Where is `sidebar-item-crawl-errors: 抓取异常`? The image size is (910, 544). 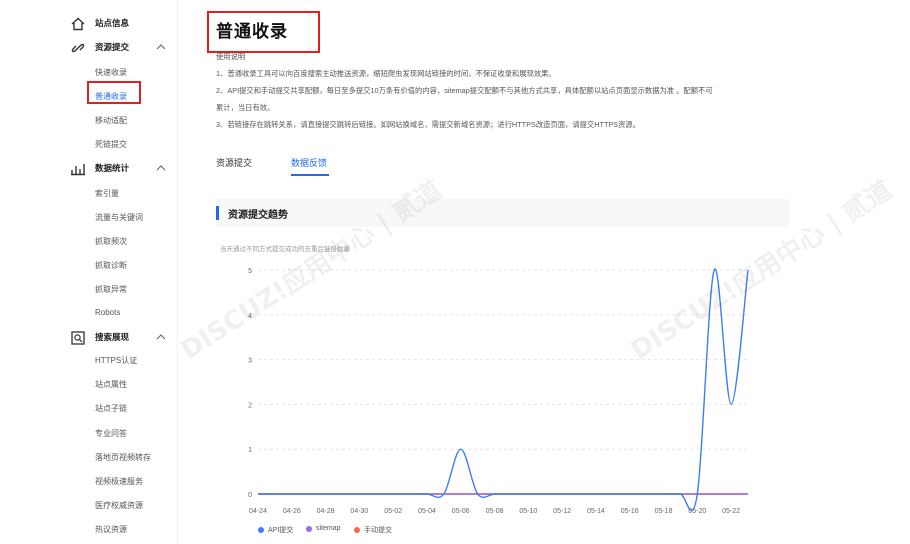 sidebar-item-crawl-errors: 抓取异常 is located at coordinates (111, 289).